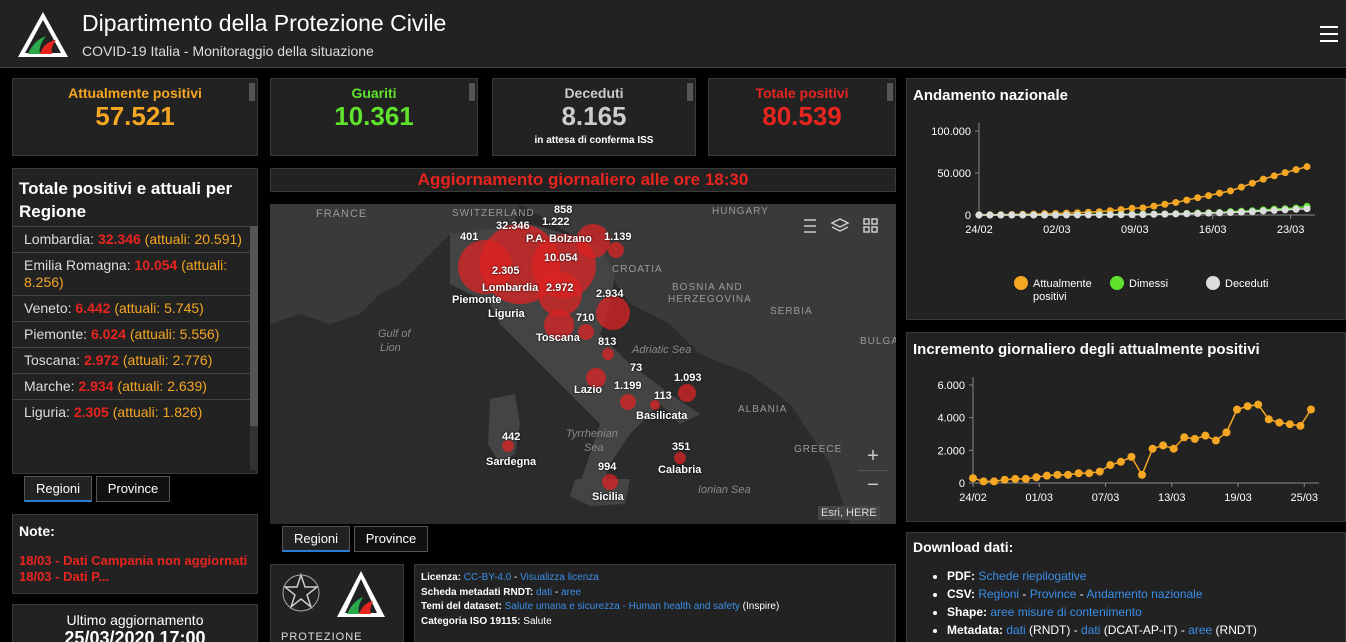  What do you see at coordinates (1032, 576) in the screenshot?
I see `download-link: Schede riepilogative` at bounding box center [1032, 576].